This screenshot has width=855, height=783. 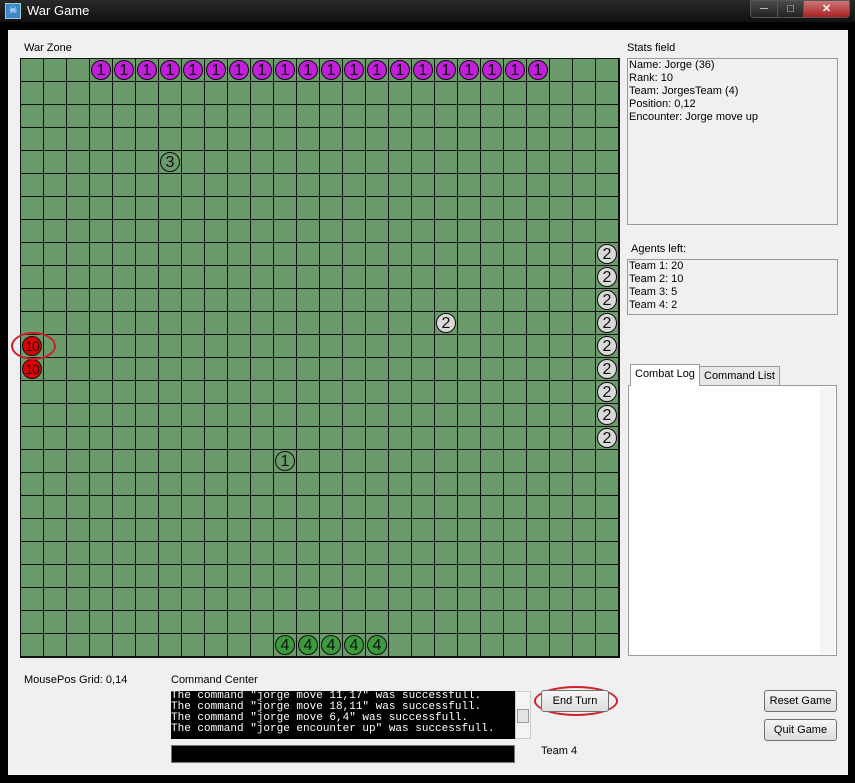 I want to click on agents-left-box: Team 1: 20 Team 2: 10 Team 3: 5 Team 4: 2, so click(x=732, y=287).